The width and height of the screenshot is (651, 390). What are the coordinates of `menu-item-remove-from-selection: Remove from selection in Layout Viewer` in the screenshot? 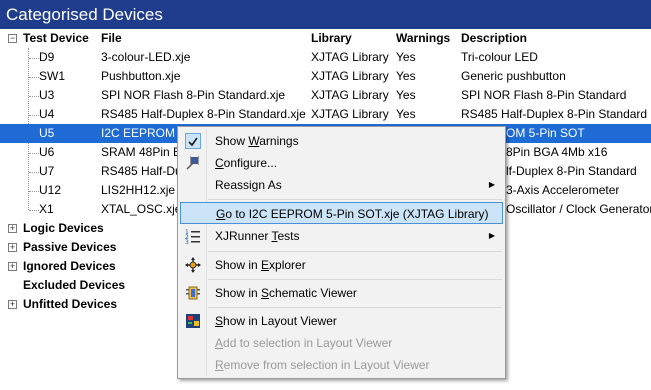 It's located at (341, 365).